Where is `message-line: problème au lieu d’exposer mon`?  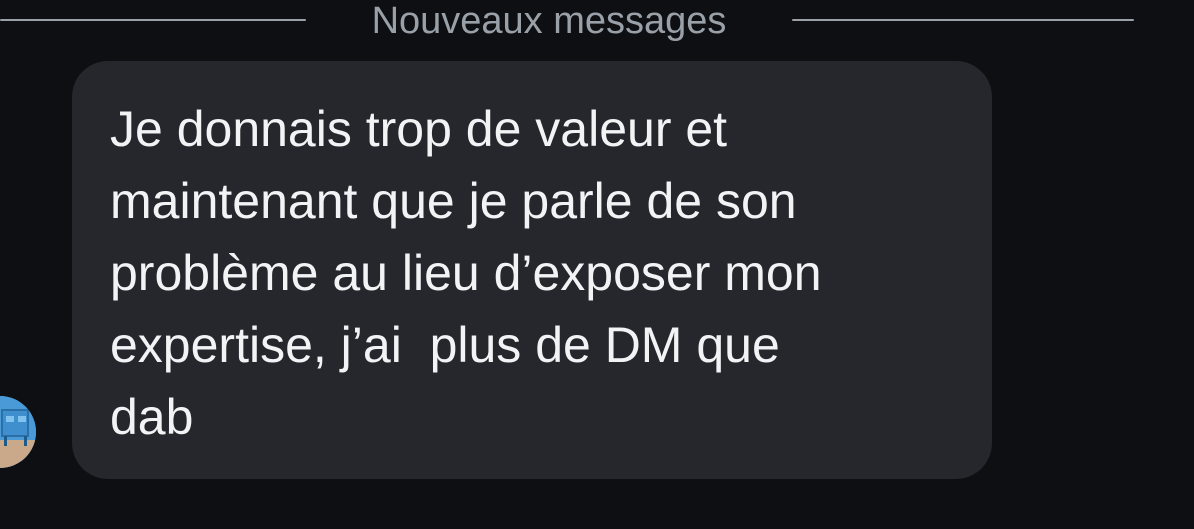 message-line: problème au lieu d’exposer mon is located at coordinates (466, 273).